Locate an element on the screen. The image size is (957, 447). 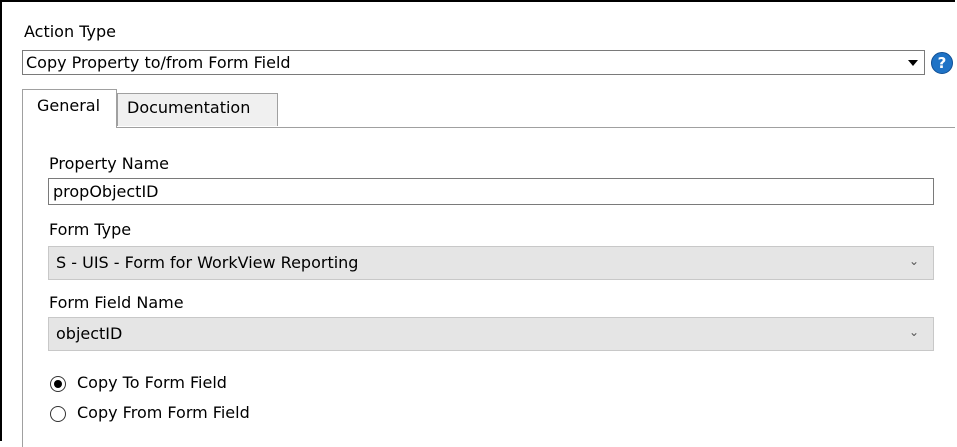
property-name-label: Property Name is located at coordinates (109, 163).